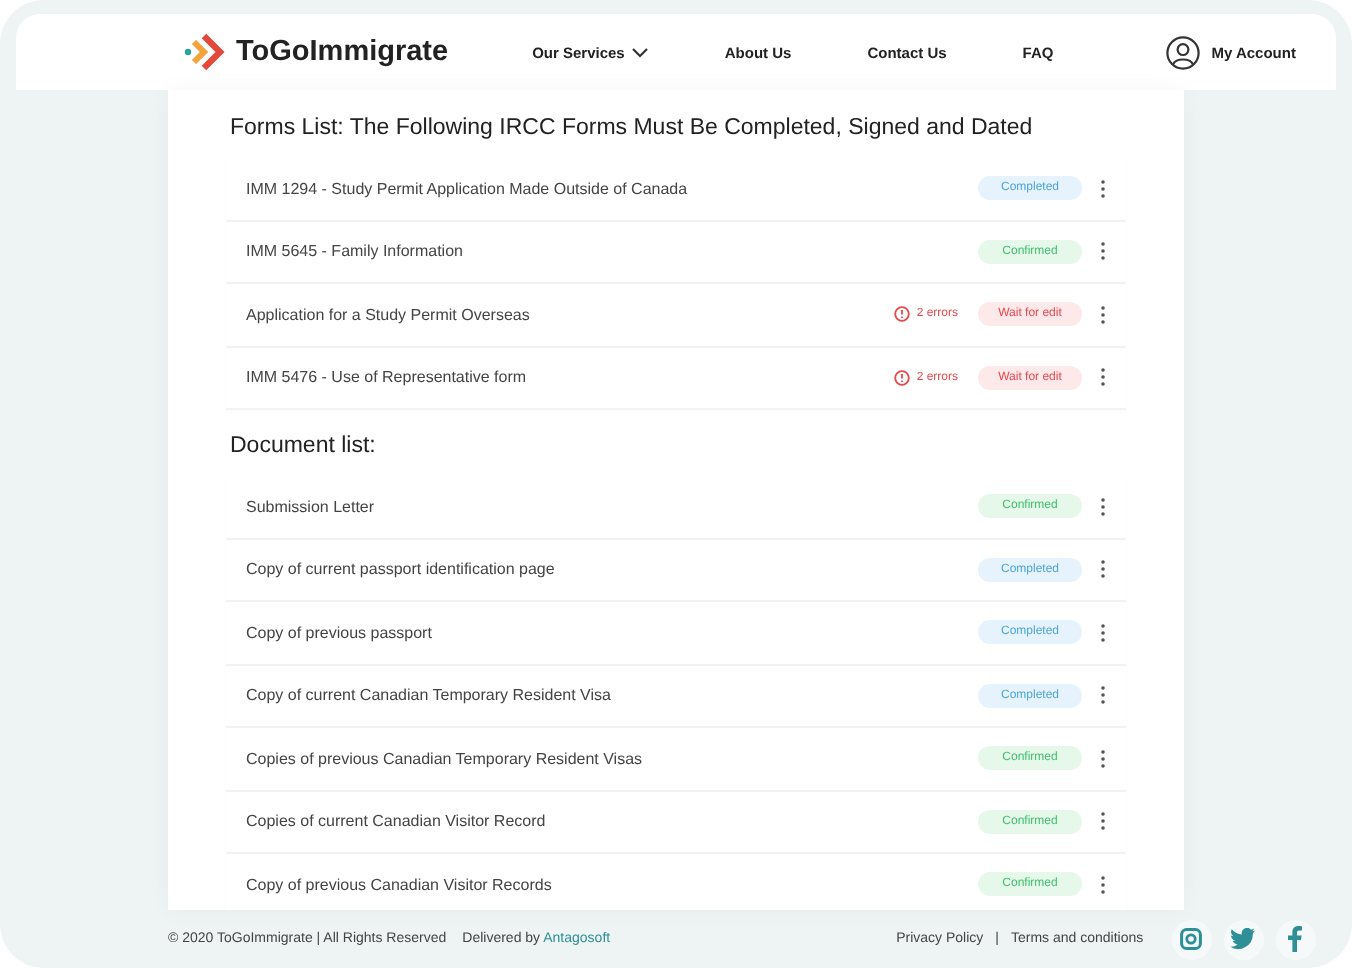 The width and height of the screenshot is (1352, 968). What do you see at coordinates (1182, 52) in the screenshot?
I see `user-icon` at bounding box center [1182, 52].